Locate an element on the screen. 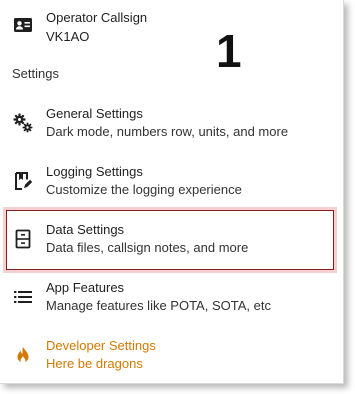 Image resolution: width=355 pixels, height=394 pixels. general-settings-title: General Settings is located at coordinates (94, 113).